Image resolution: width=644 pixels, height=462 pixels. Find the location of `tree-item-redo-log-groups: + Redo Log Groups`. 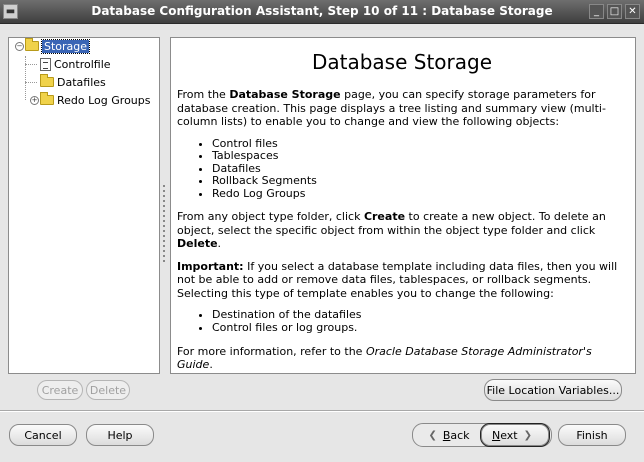

tree-item-redo-log-groups: + Redo Log Groups is located at coordinates (90, 100).